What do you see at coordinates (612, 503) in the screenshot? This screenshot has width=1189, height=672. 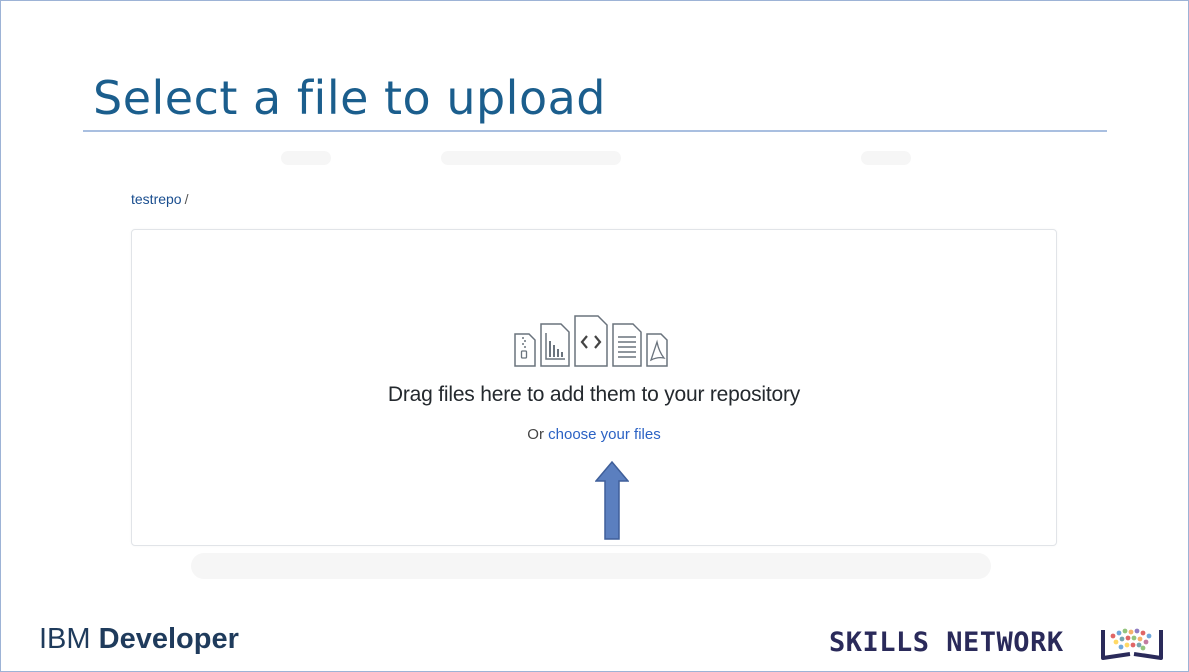 I see `up-arrow-icon` at bounding box center [612, 503].